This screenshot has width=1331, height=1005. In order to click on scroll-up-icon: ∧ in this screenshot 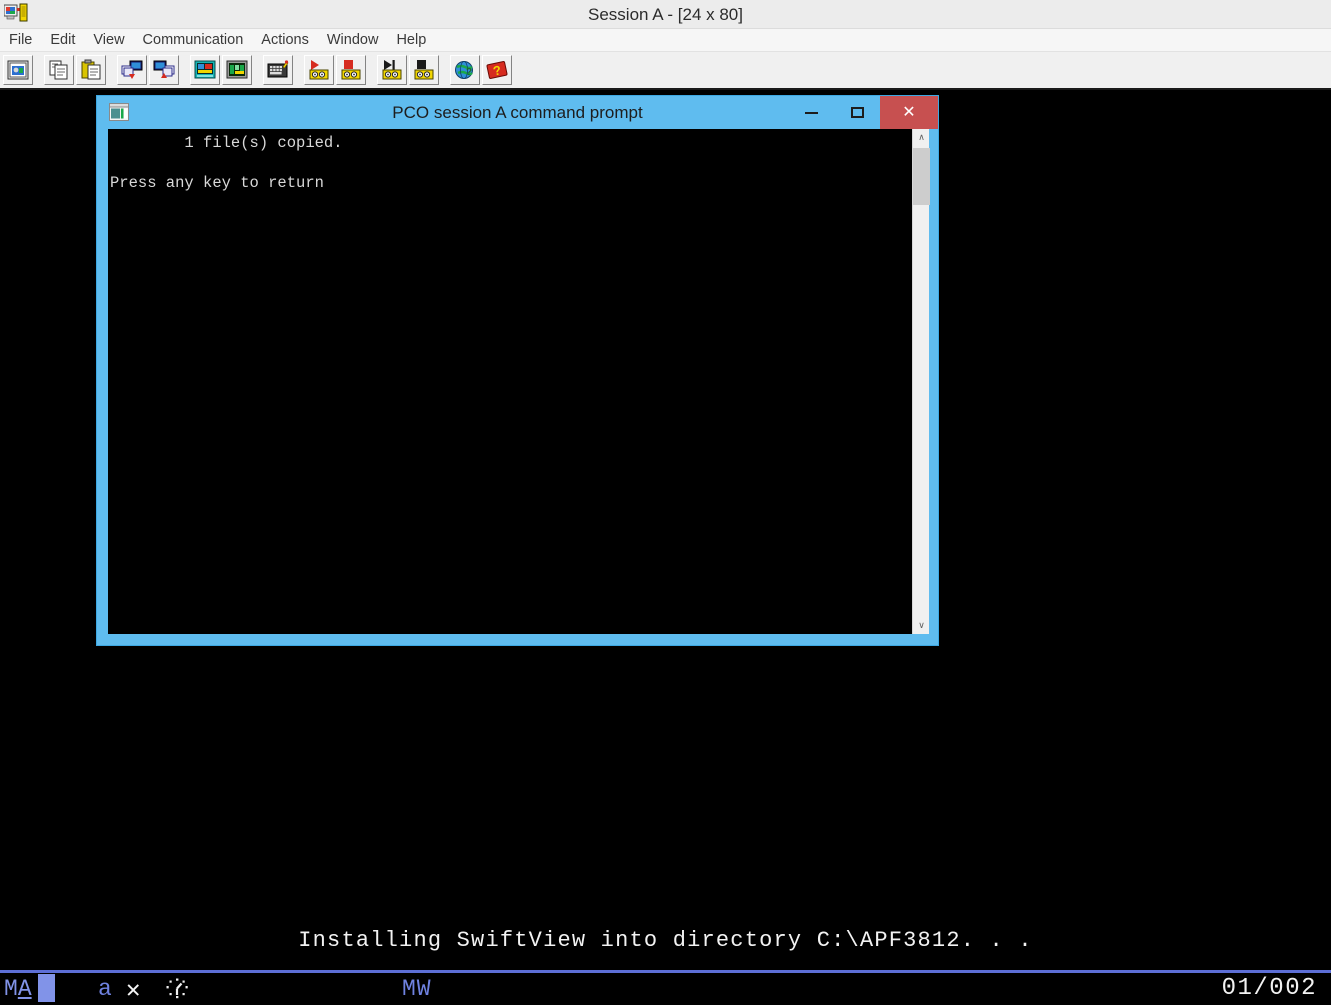, I will do `click(921, 137)`.